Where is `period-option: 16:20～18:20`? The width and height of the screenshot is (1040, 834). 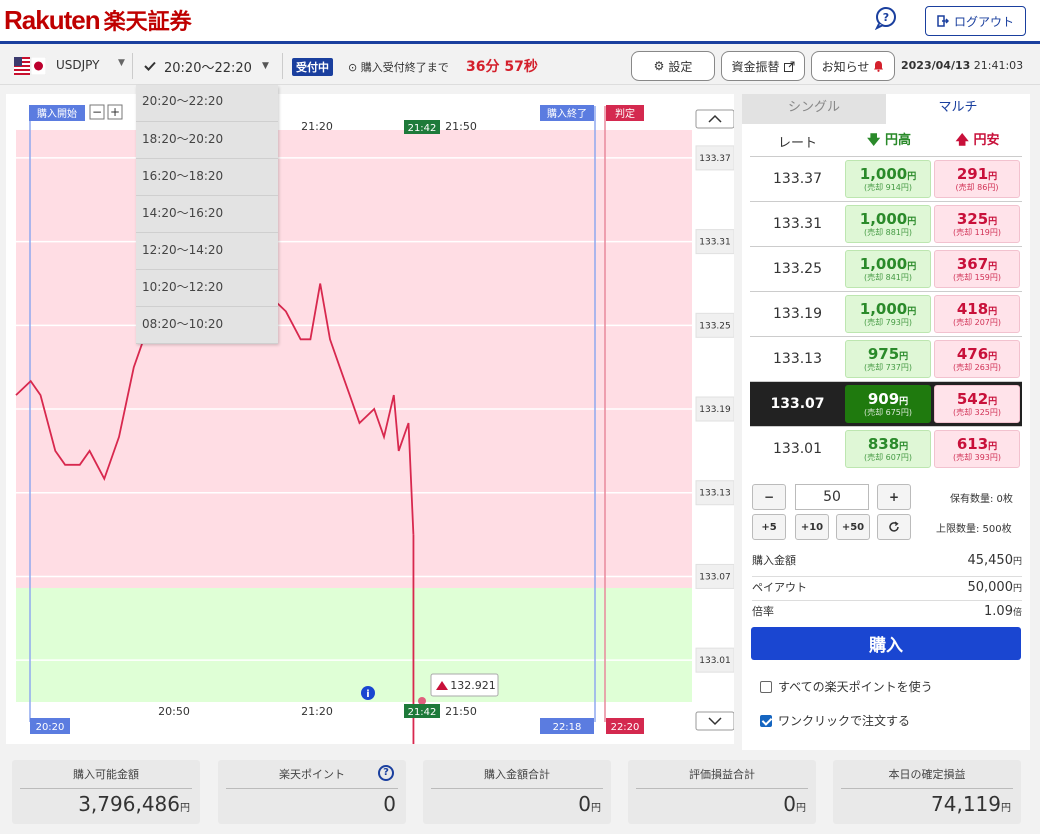 period-option: 16:20～18:20 is located at coordinates (207, 177).